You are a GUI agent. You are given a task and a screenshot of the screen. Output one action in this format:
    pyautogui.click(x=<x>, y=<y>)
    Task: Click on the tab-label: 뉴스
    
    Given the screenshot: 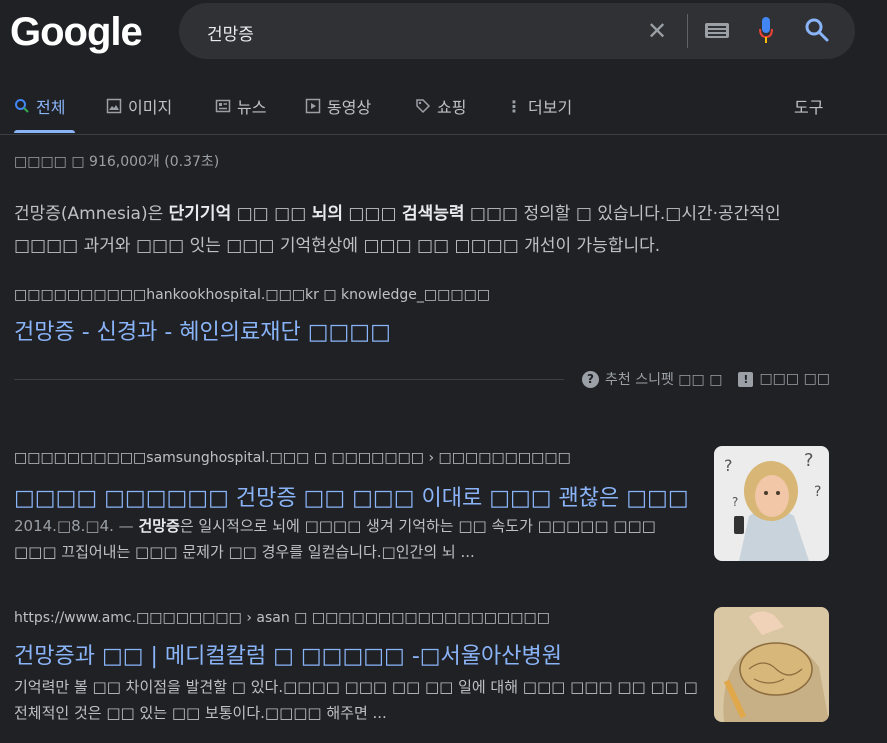 What is the action you would take?
    pyautogui.click(x=252, y=107)
    